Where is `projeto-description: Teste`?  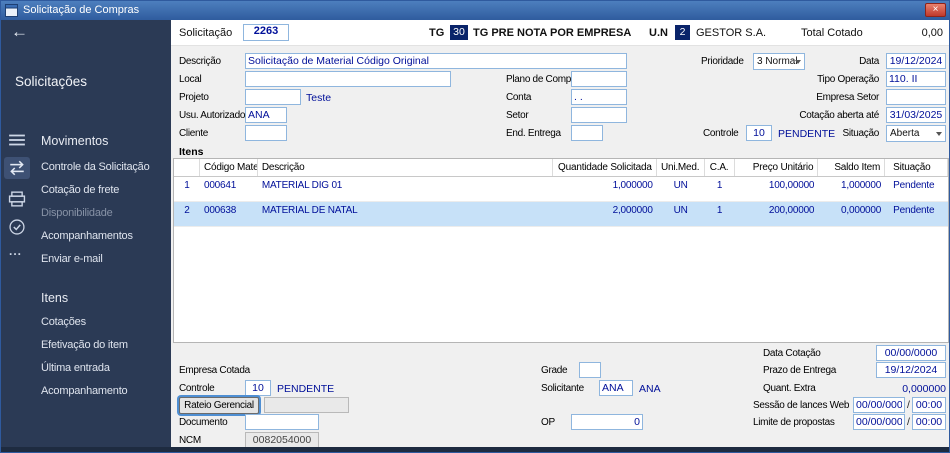
projeto-description: Teste is located at coordinates (319, 98).